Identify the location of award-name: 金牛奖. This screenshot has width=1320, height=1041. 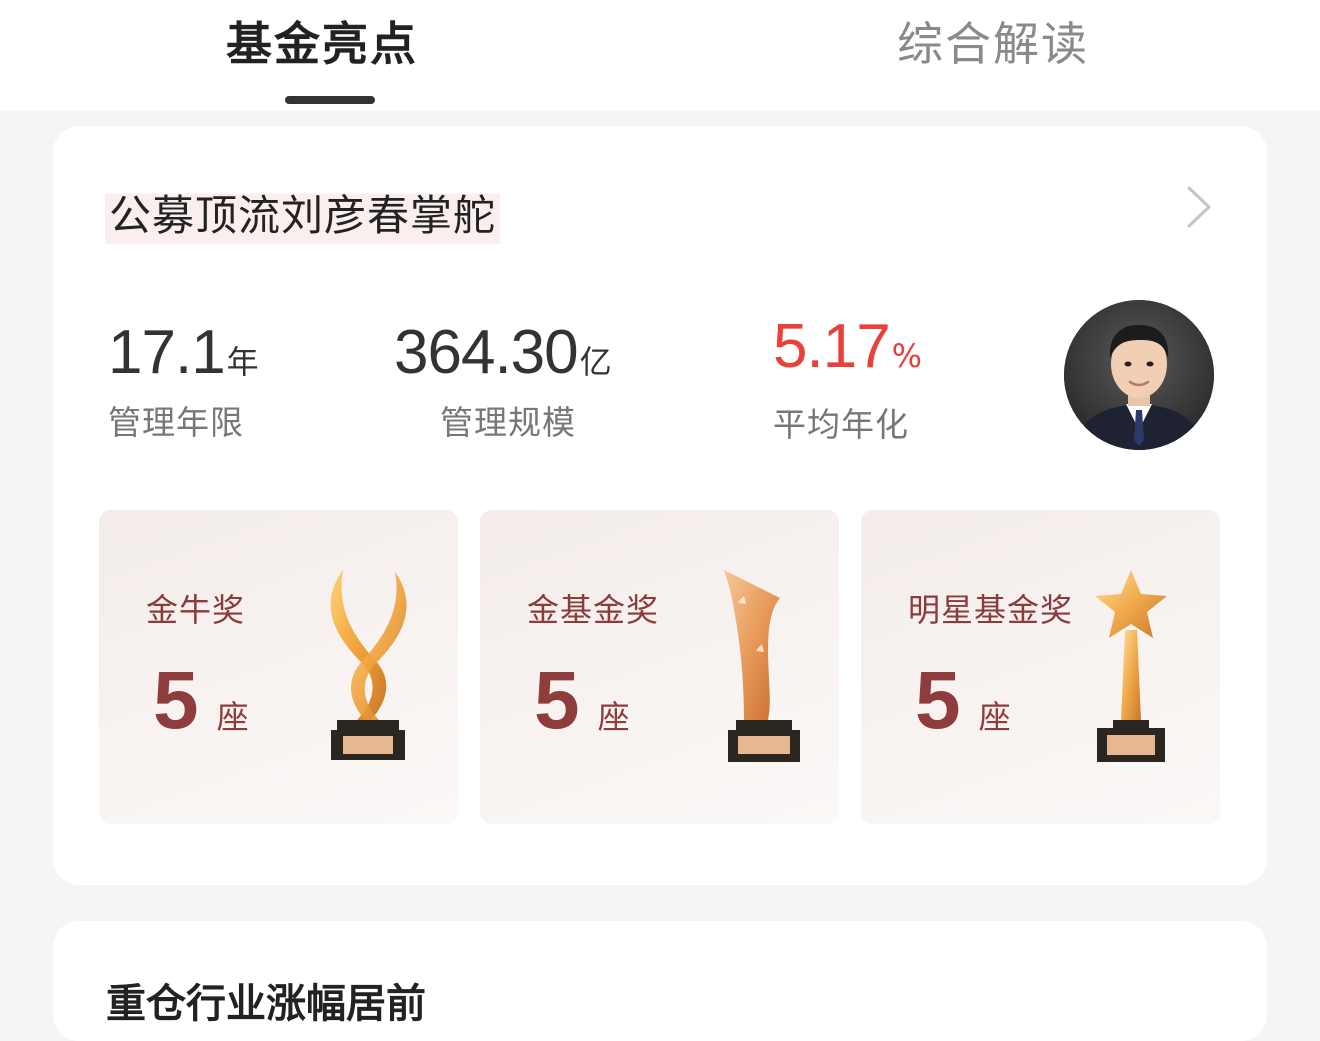
(196, 610).